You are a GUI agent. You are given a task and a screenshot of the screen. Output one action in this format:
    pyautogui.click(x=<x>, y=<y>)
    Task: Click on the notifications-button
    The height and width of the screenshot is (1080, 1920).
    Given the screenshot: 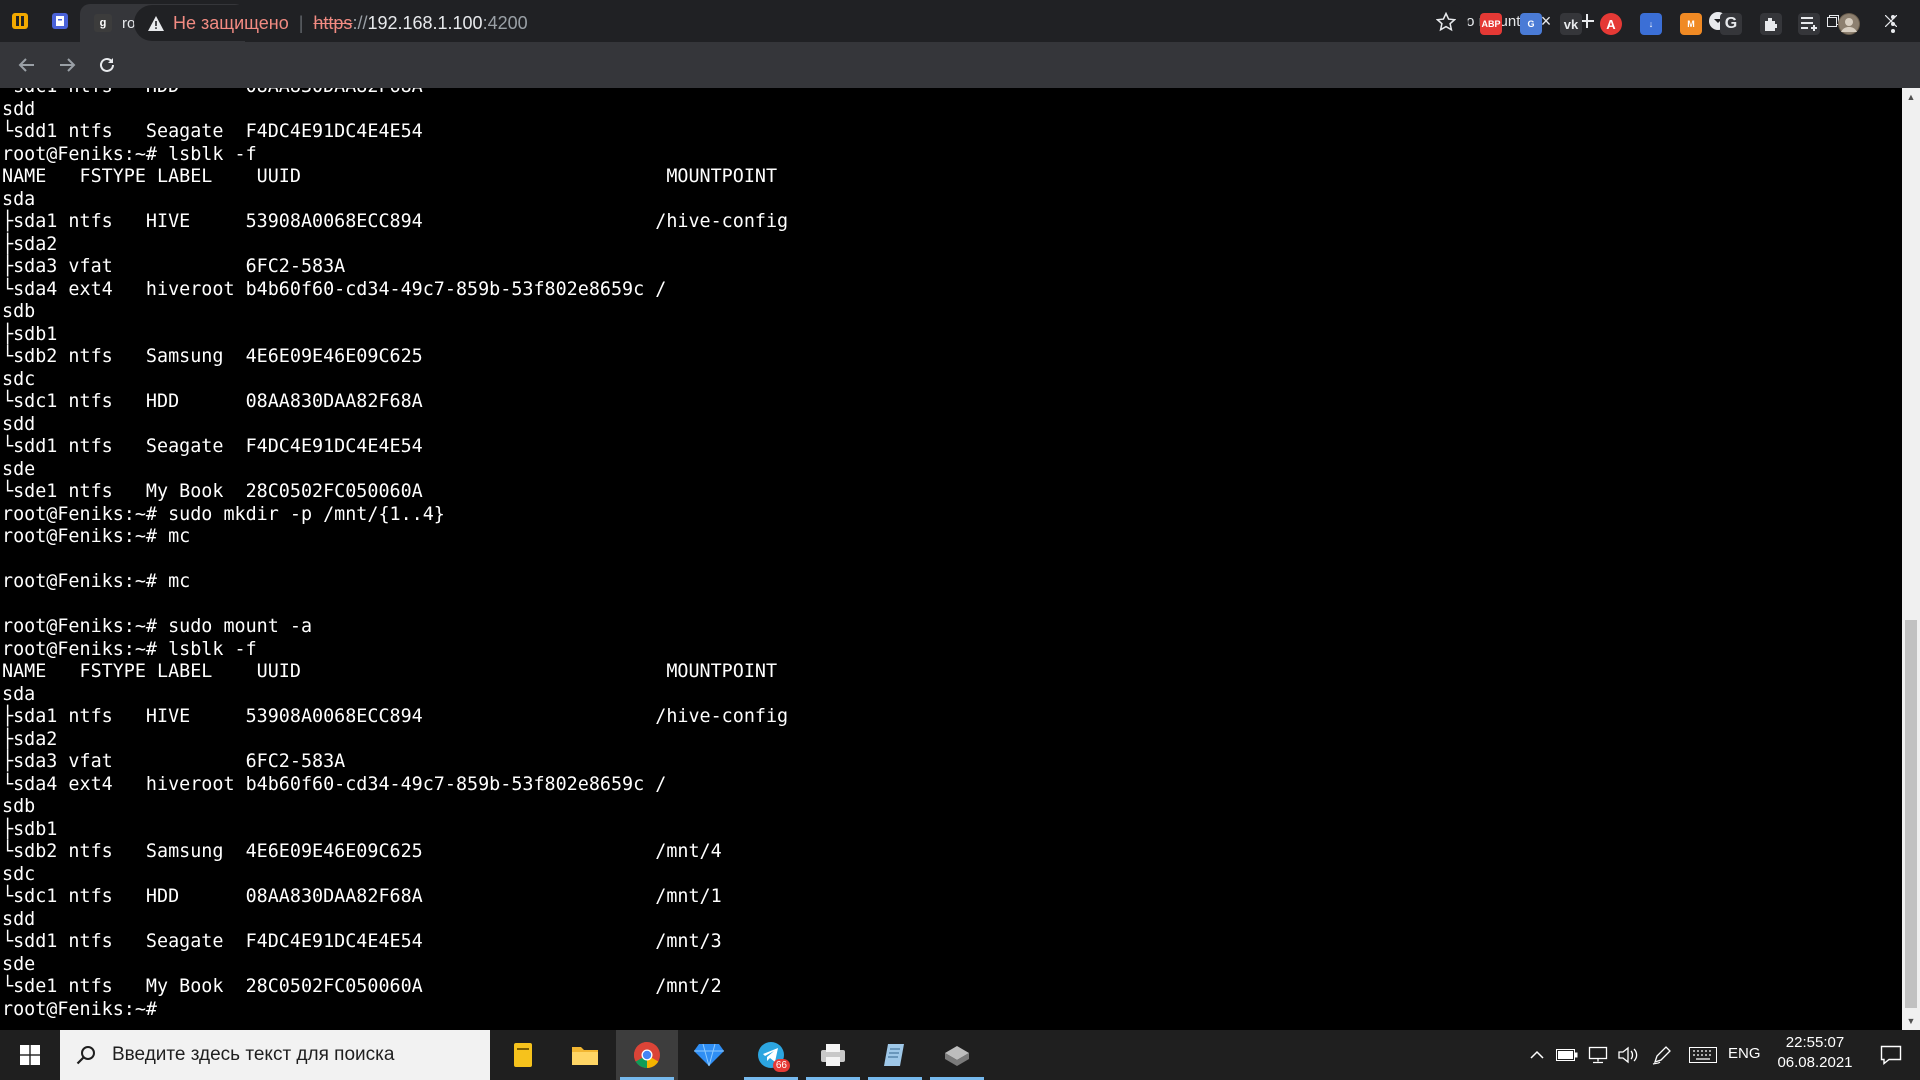 What is the action you would take?
    pyautogui.click(x=1891, y=1055)
    